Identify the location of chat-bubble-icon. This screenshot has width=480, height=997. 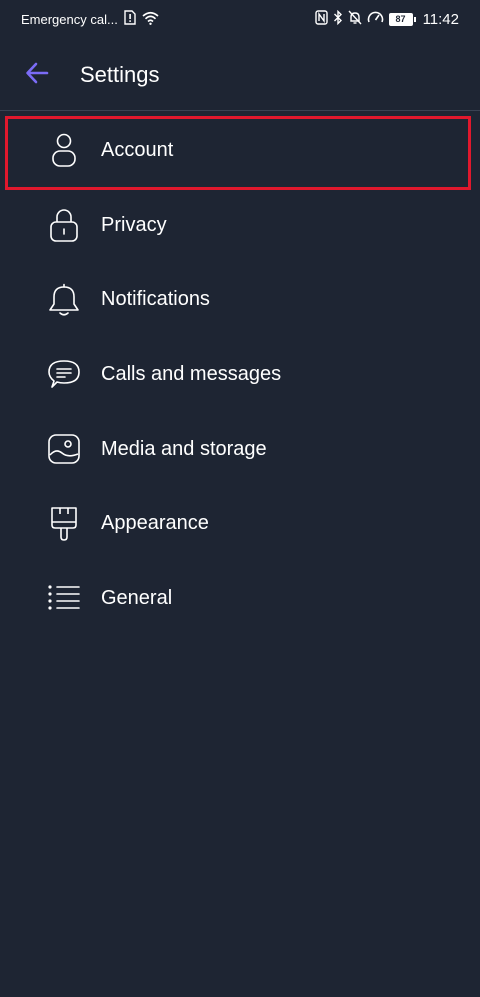
(64, 374).